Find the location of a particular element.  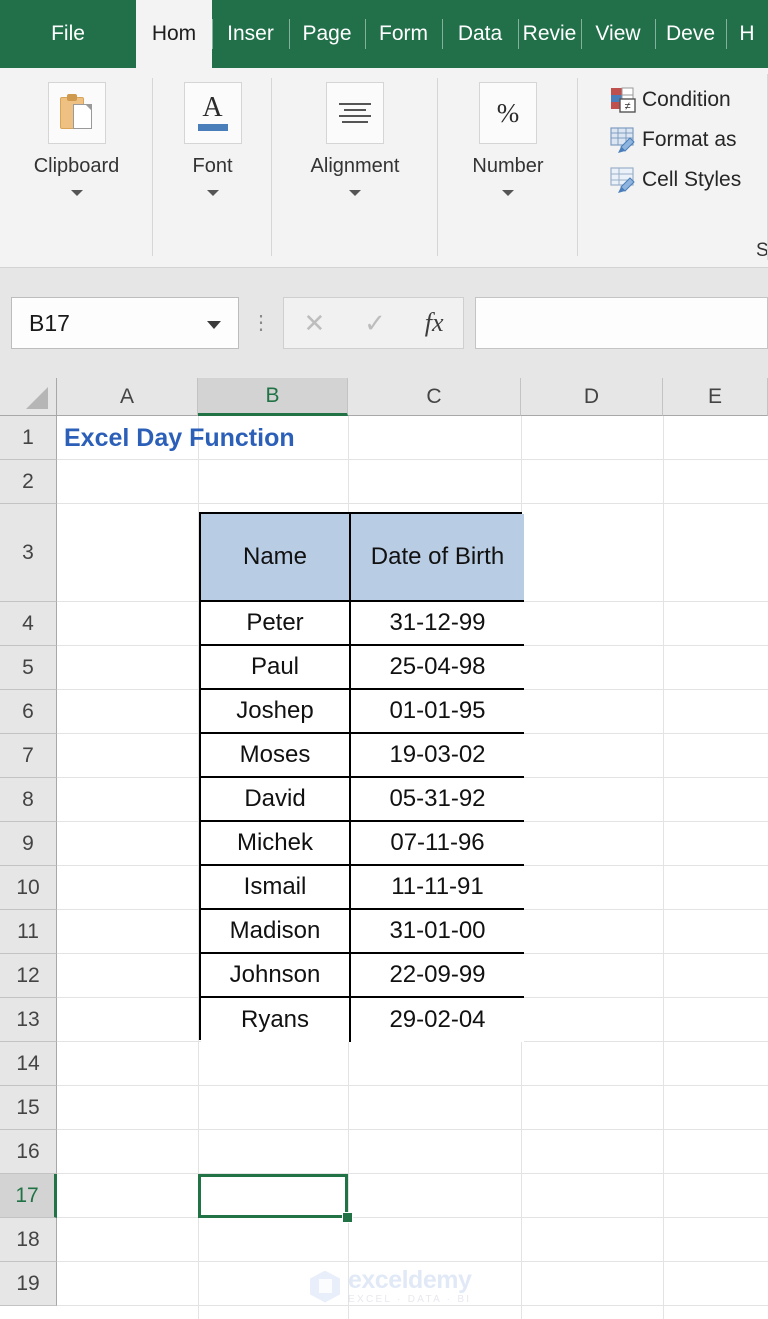

row-header-9: 9 is located at coordinates (28, 844).